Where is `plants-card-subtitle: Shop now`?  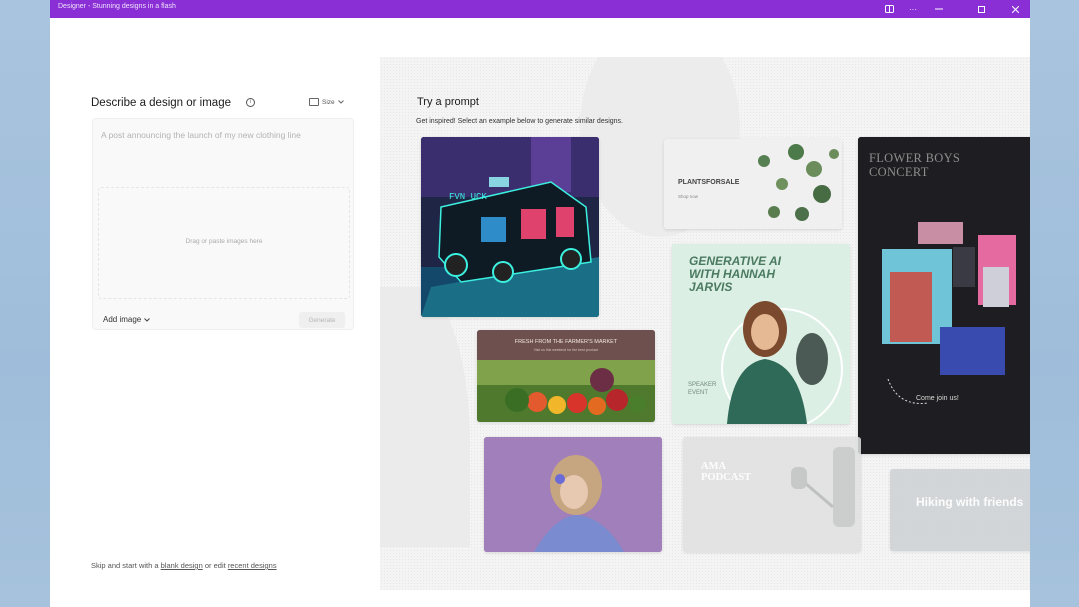 plants-card-subtitle: Shop now is located at coordinates (688, 196).